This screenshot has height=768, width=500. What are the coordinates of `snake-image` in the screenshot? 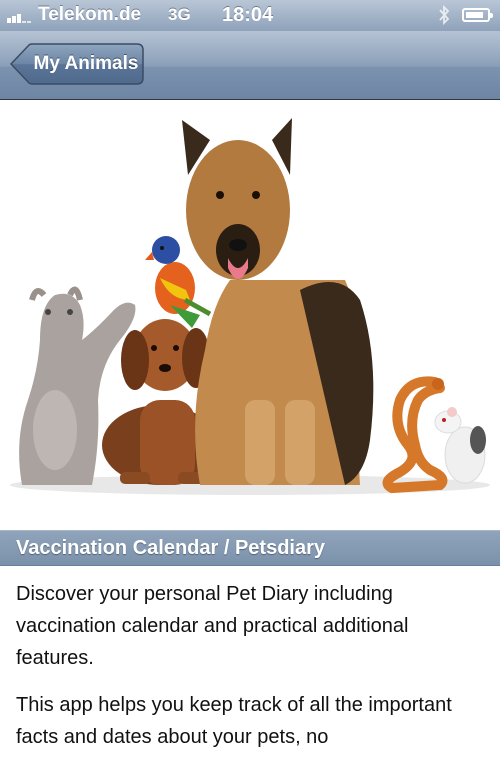 It's located at (415, 435).